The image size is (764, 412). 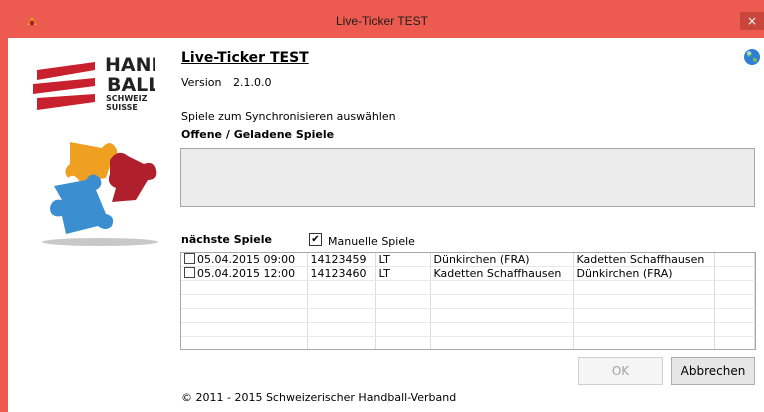 What do you see at coordinates (100, 194) in the screenshot?
I see `puzzle-illustration` at bounding box center [100, 194].